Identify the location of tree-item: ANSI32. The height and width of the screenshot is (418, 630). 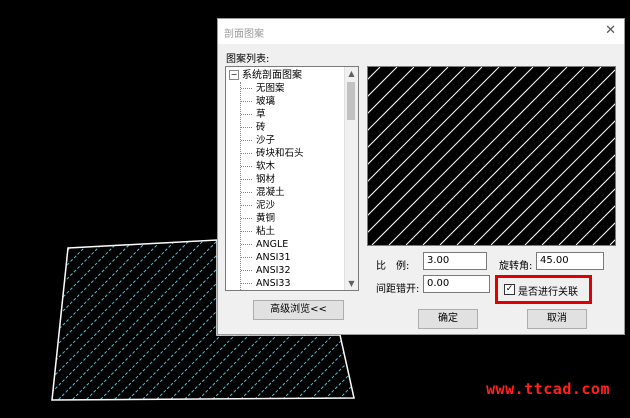
(285, 270).